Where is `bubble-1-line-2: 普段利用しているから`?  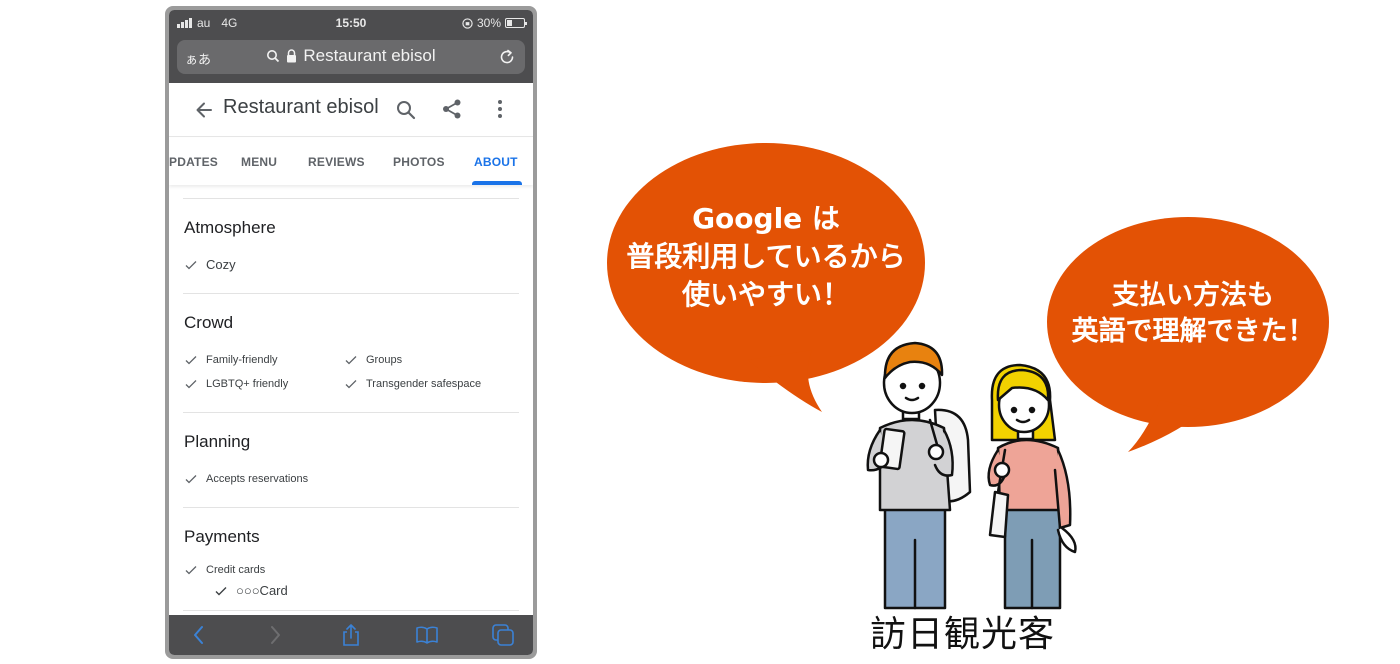 bubble-1-line-2: 普段利用しているから is located at coordinates (766, 256).